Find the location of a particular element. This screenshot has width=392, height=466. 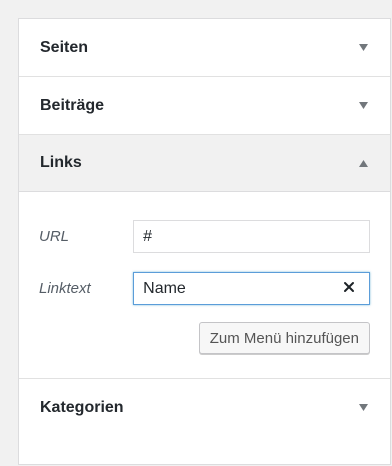

section-title-kategorien: Kategorien is located at coordinates (82, 407).